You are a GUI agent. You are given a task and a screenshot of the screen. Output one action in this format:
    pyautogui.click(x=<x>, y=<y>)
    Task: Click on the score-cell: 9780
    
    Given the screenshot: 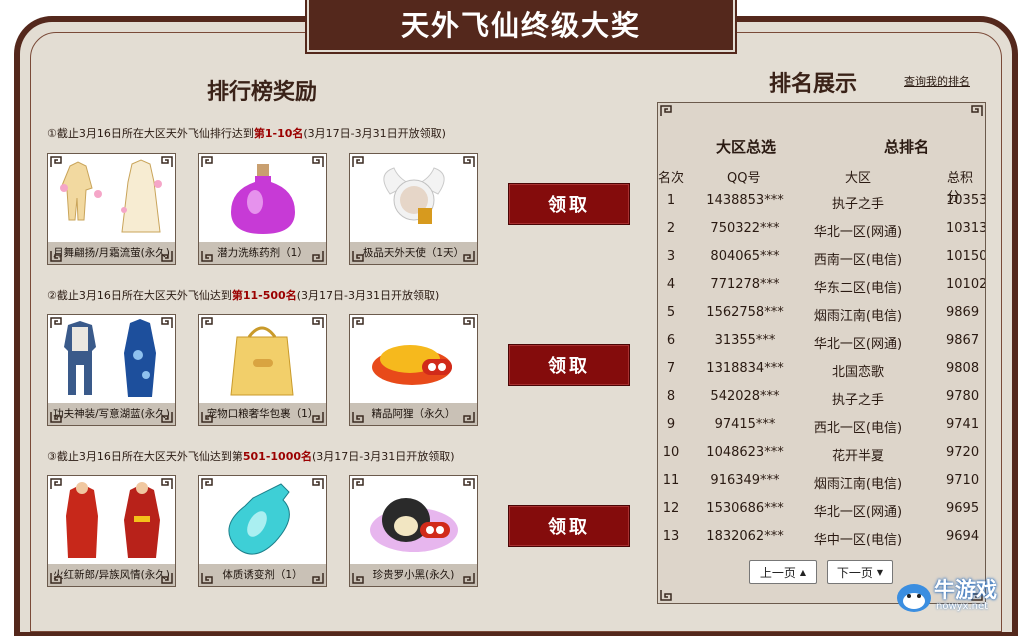 What is the action you would take?
    pyautogui.click(x=963, y=396)
    